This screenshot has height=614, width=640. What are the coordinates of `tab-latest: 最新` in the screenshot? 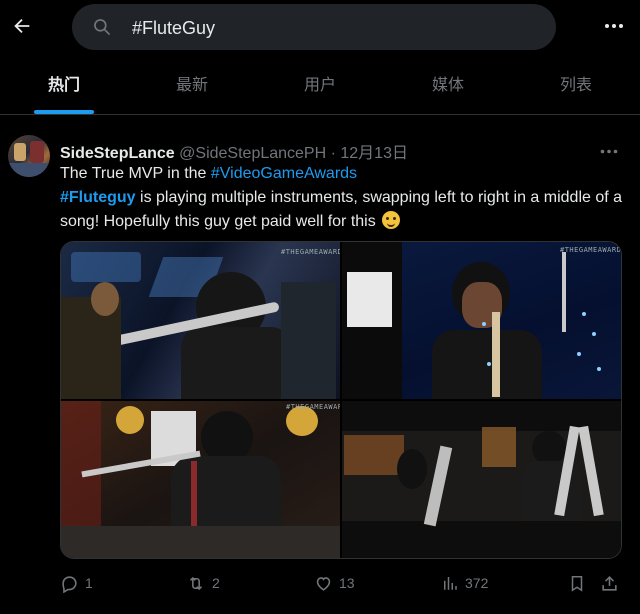 It's located at (192, 85).